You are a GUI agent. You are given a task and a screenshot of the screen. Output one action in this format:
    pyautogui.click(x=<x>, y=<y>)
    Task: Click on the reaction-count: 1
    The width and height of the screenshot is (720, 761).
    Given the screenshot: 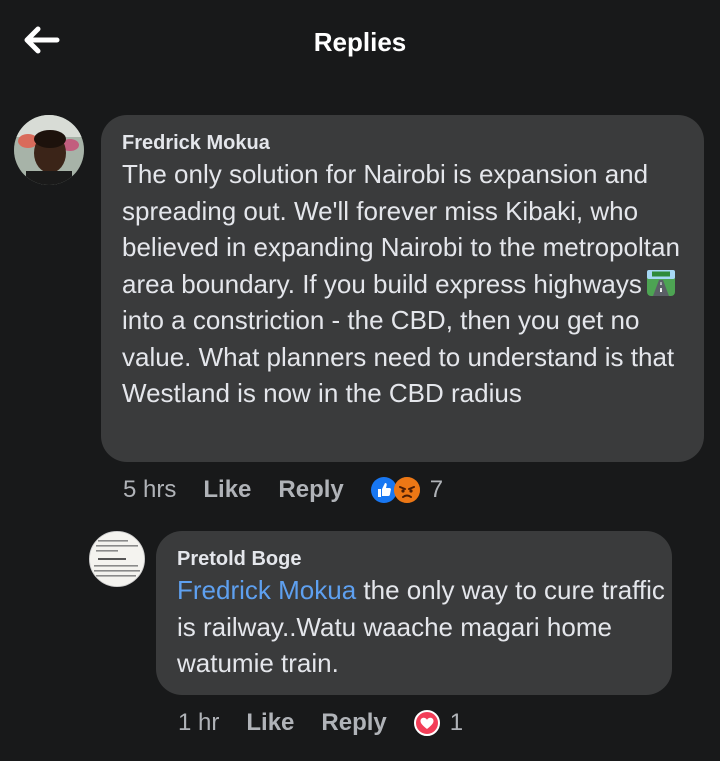 What is the action you would take?
    pyautogui.click(x=456, y=723)
    